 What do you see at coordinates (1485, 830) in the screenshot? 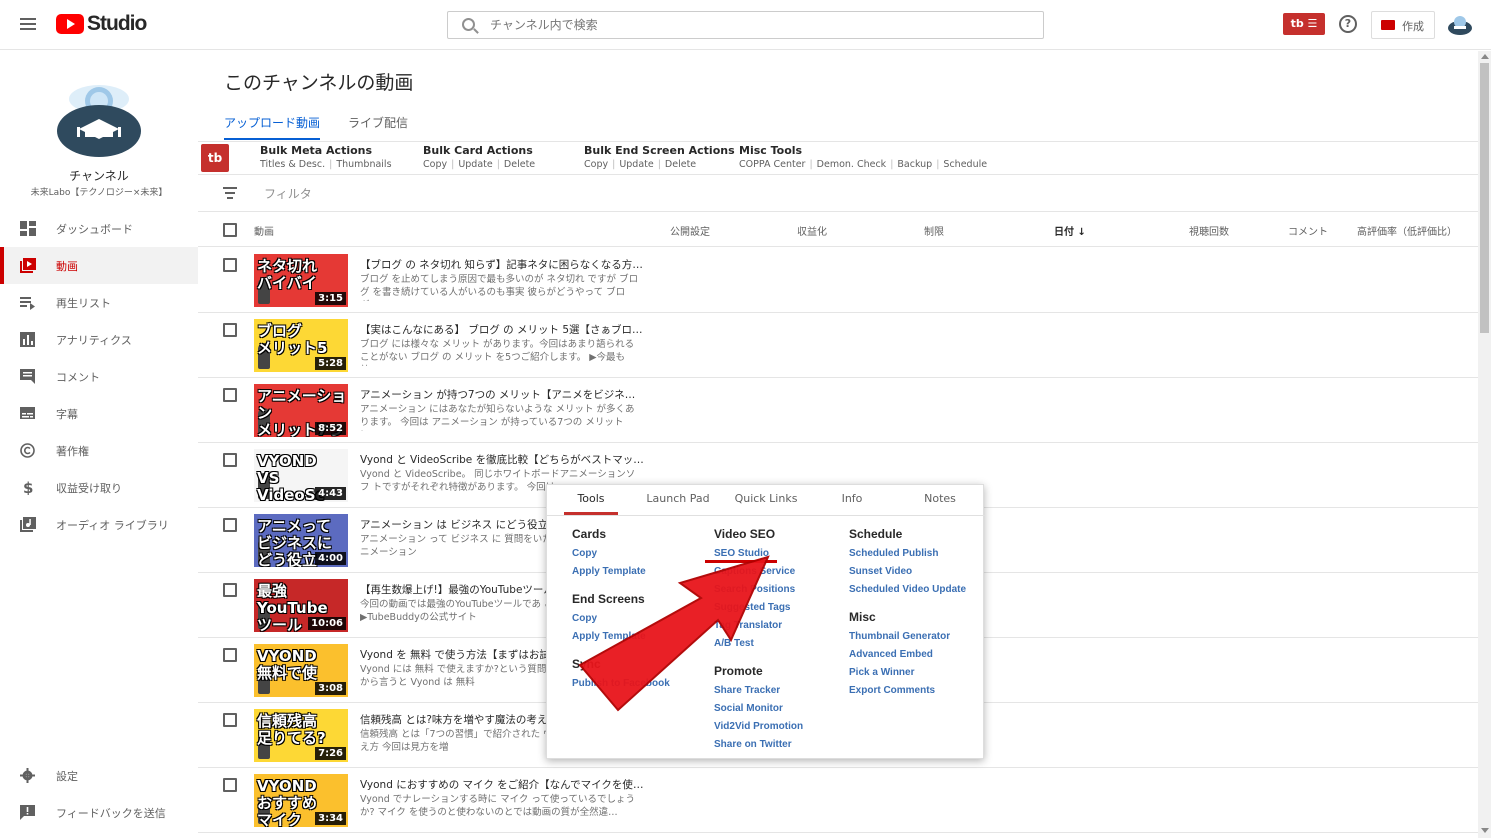
I see `scroll-down-icon` at bounding box center [1485, 830].